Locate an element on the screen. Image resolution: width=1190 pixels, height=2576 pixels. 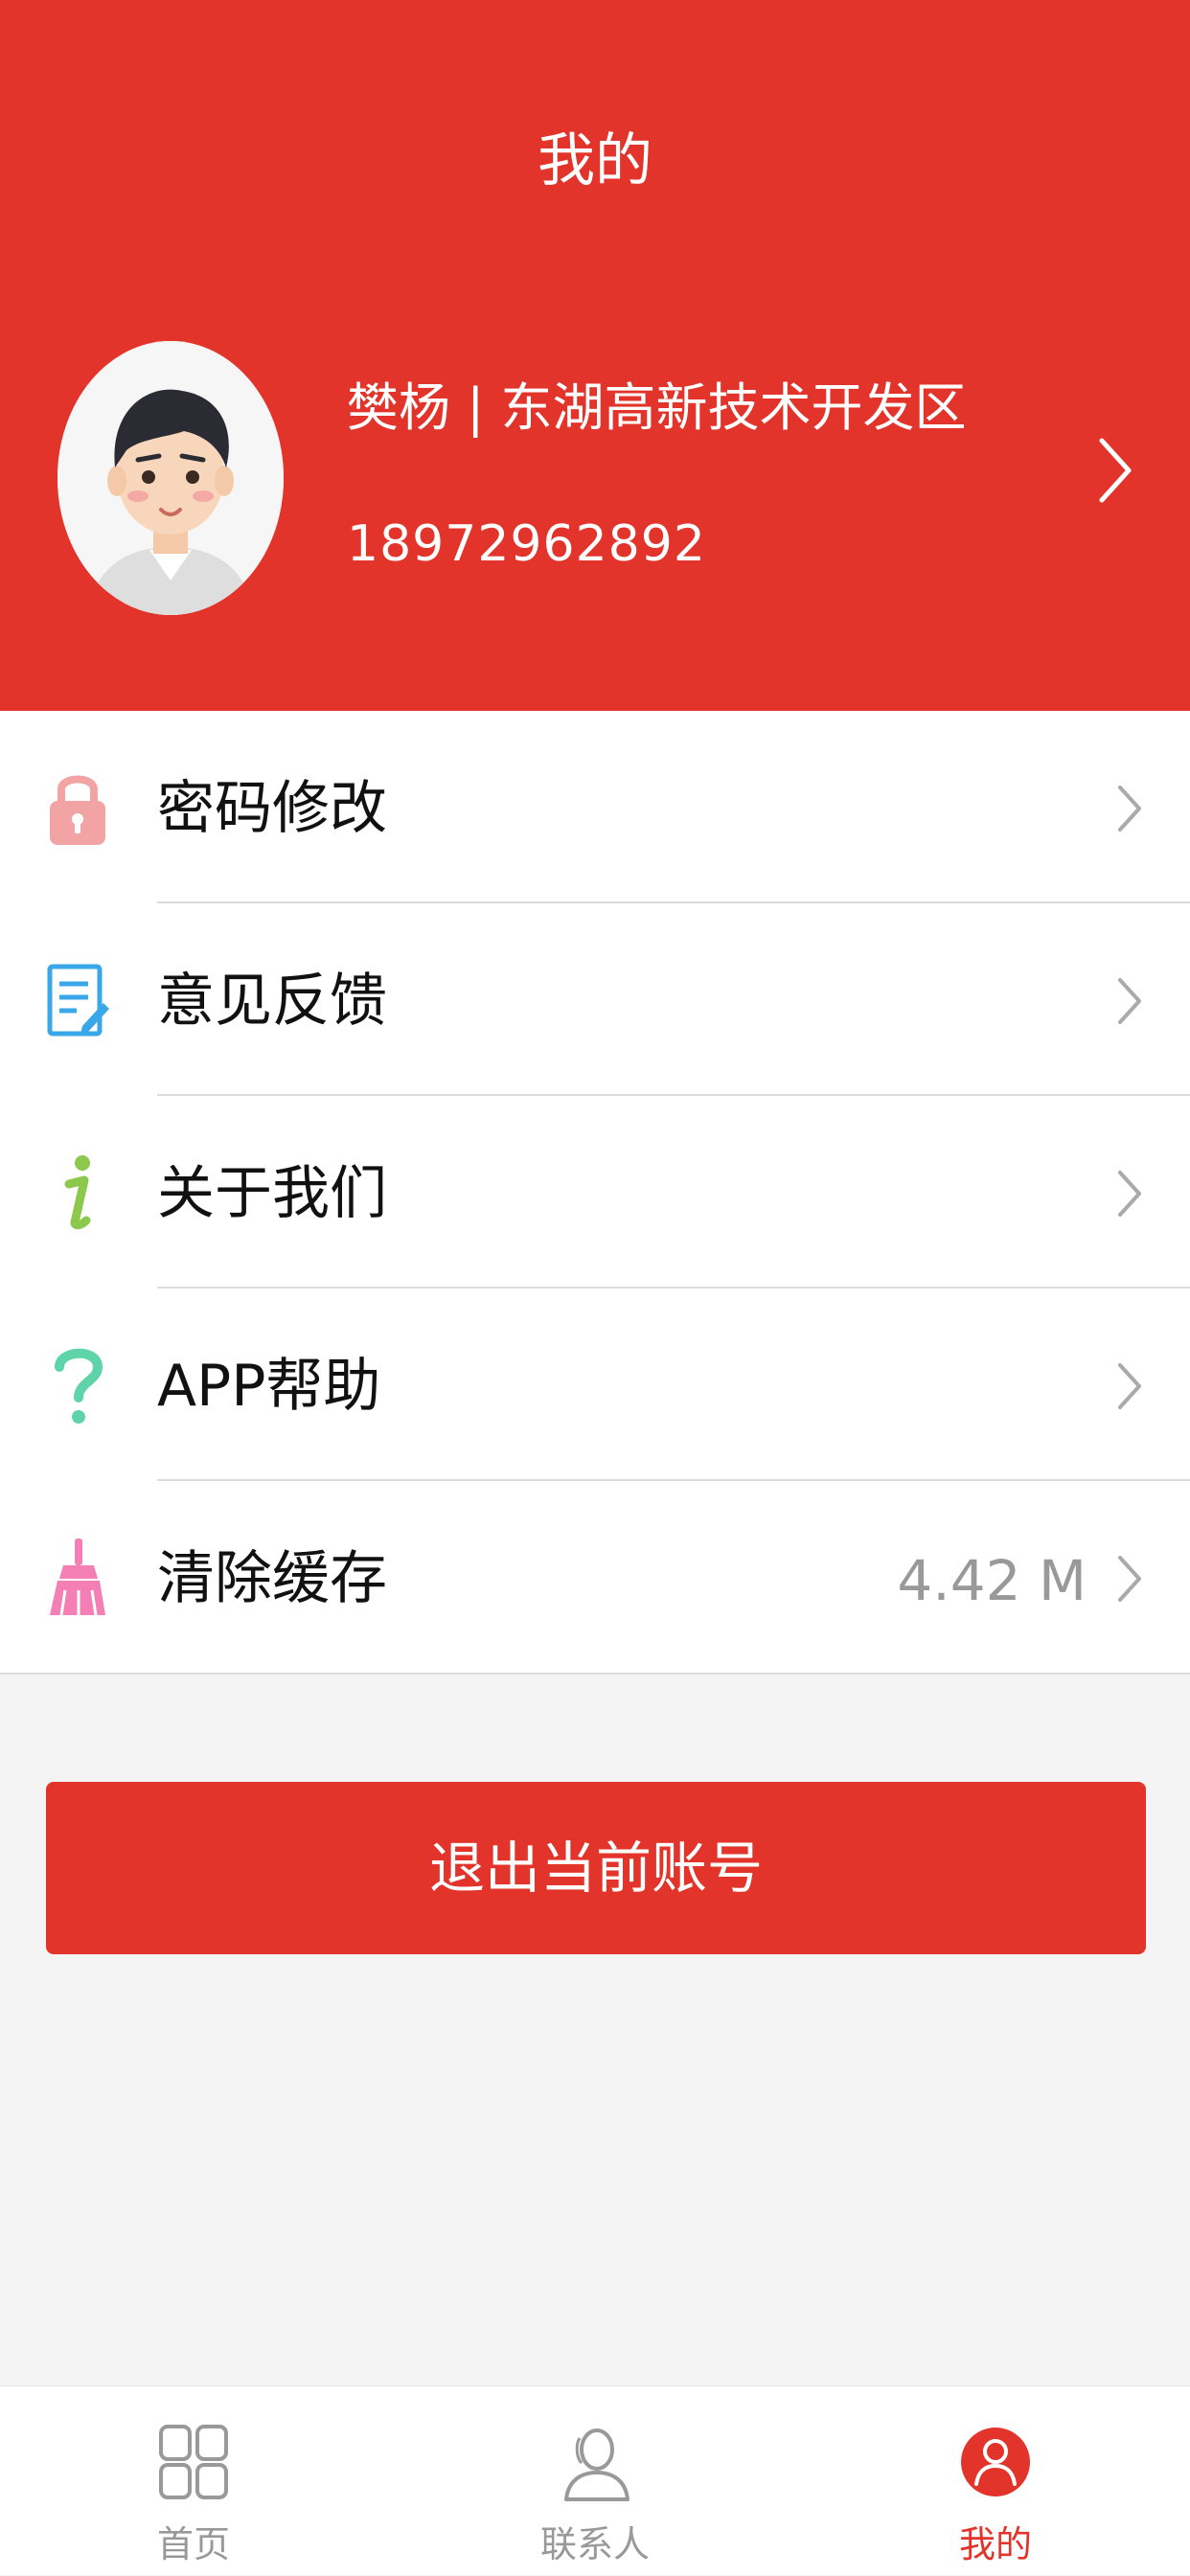
logout-button: 退出当前账号 is located at coordinates (596, 1868).